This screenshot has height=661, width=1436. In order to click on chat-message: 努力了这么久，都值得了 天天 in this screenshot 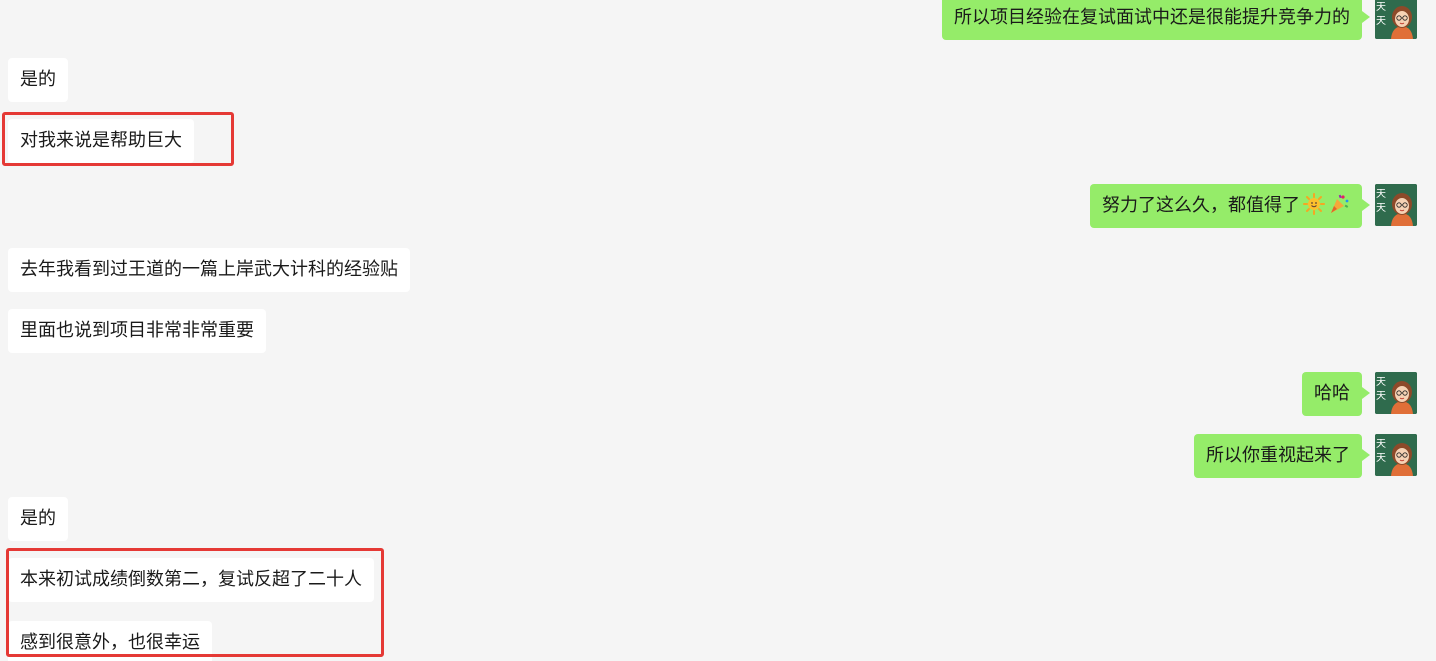, I will do `click(718, 206)`.